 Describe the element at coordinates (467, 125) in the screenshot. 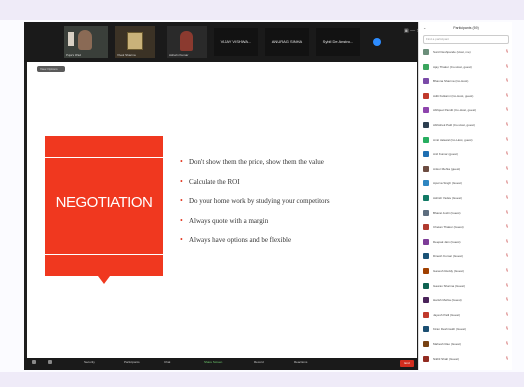

I see `participant-row: Abhishek Patil (Co-Host, guest) 🎙` at that location.